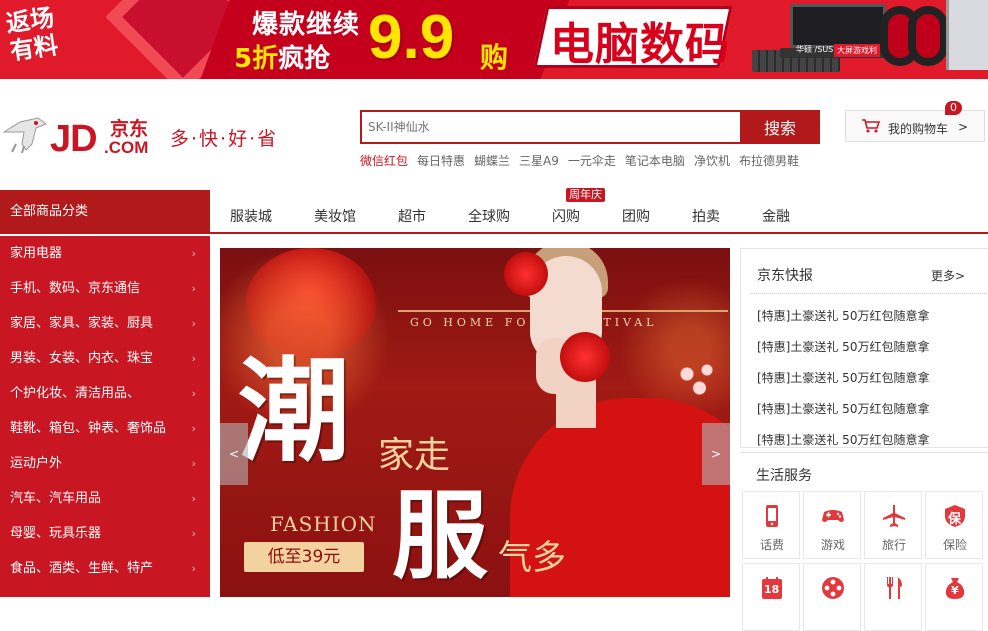  What do you see at coordinates (655, 161) in the screenshot?
I see `hotword-link: 笔记本电脑` at bounding box center [655, 161].